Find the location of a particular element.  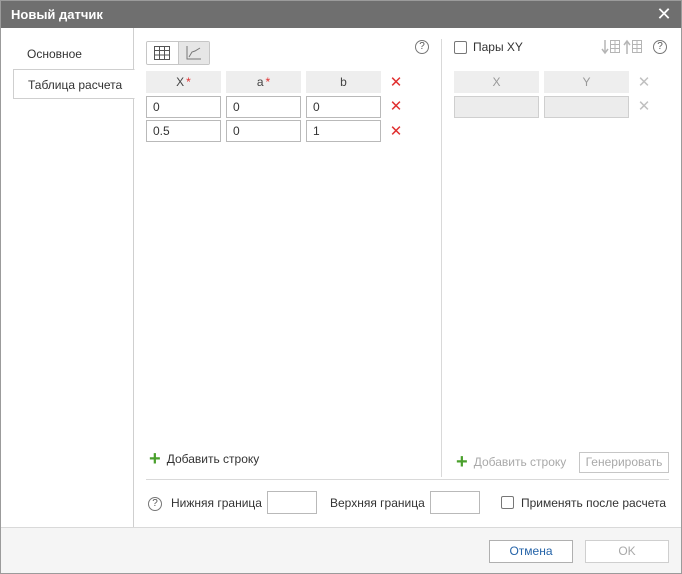

xy-add-row-button: + Добавить строку is located at coordinates (511, 462).